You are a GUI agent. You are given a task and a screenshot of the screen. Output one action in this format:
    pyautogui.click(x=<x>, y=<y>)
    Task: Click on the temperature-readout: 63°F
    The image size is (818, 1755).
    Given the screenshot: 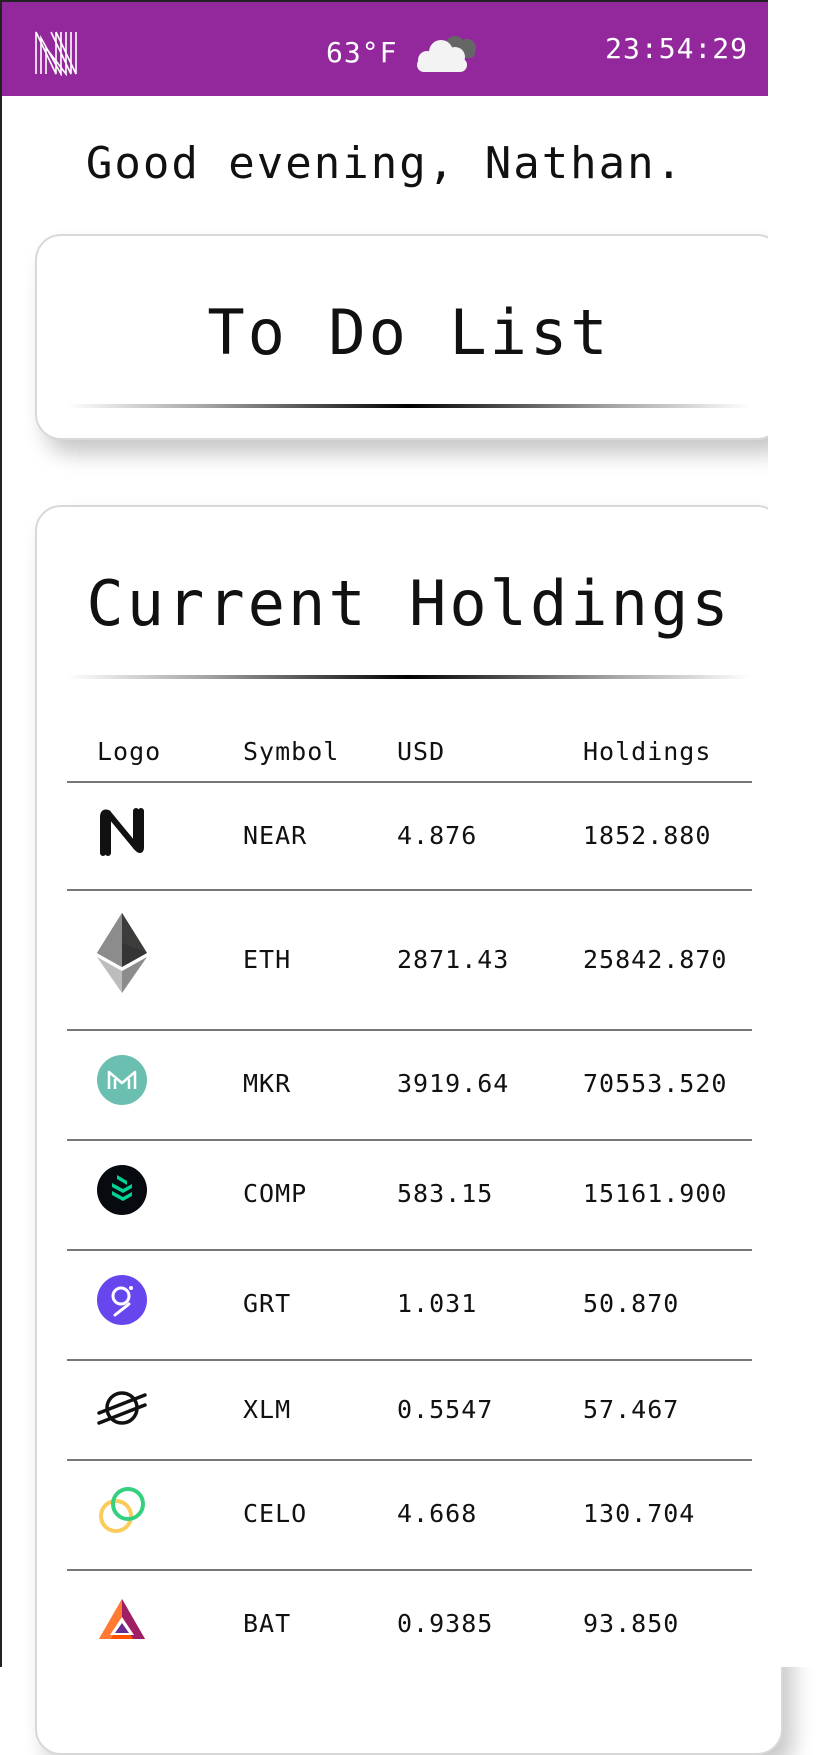 What is the action you would take?
    pyautogui.click(x=362, y=52)
    